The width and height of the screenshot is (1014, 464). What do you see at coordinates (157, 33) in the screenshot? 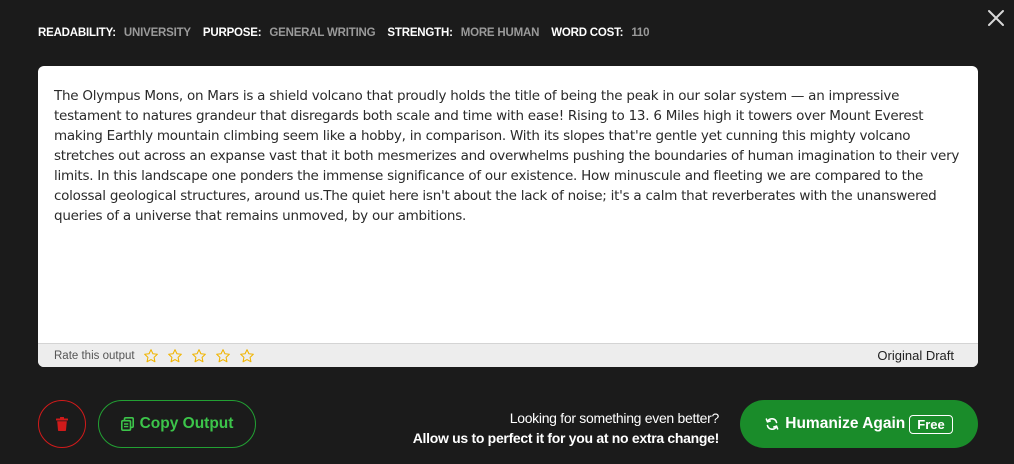
I see `meta-value: UNIVERSITY` at bounding box center [157, 33].